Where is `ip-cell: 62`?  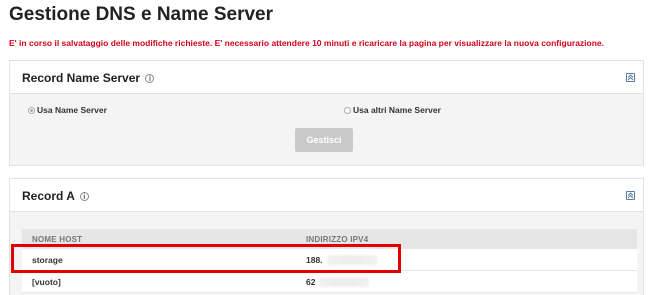
ip-cell: 62 is located at coordinates (471, 281).